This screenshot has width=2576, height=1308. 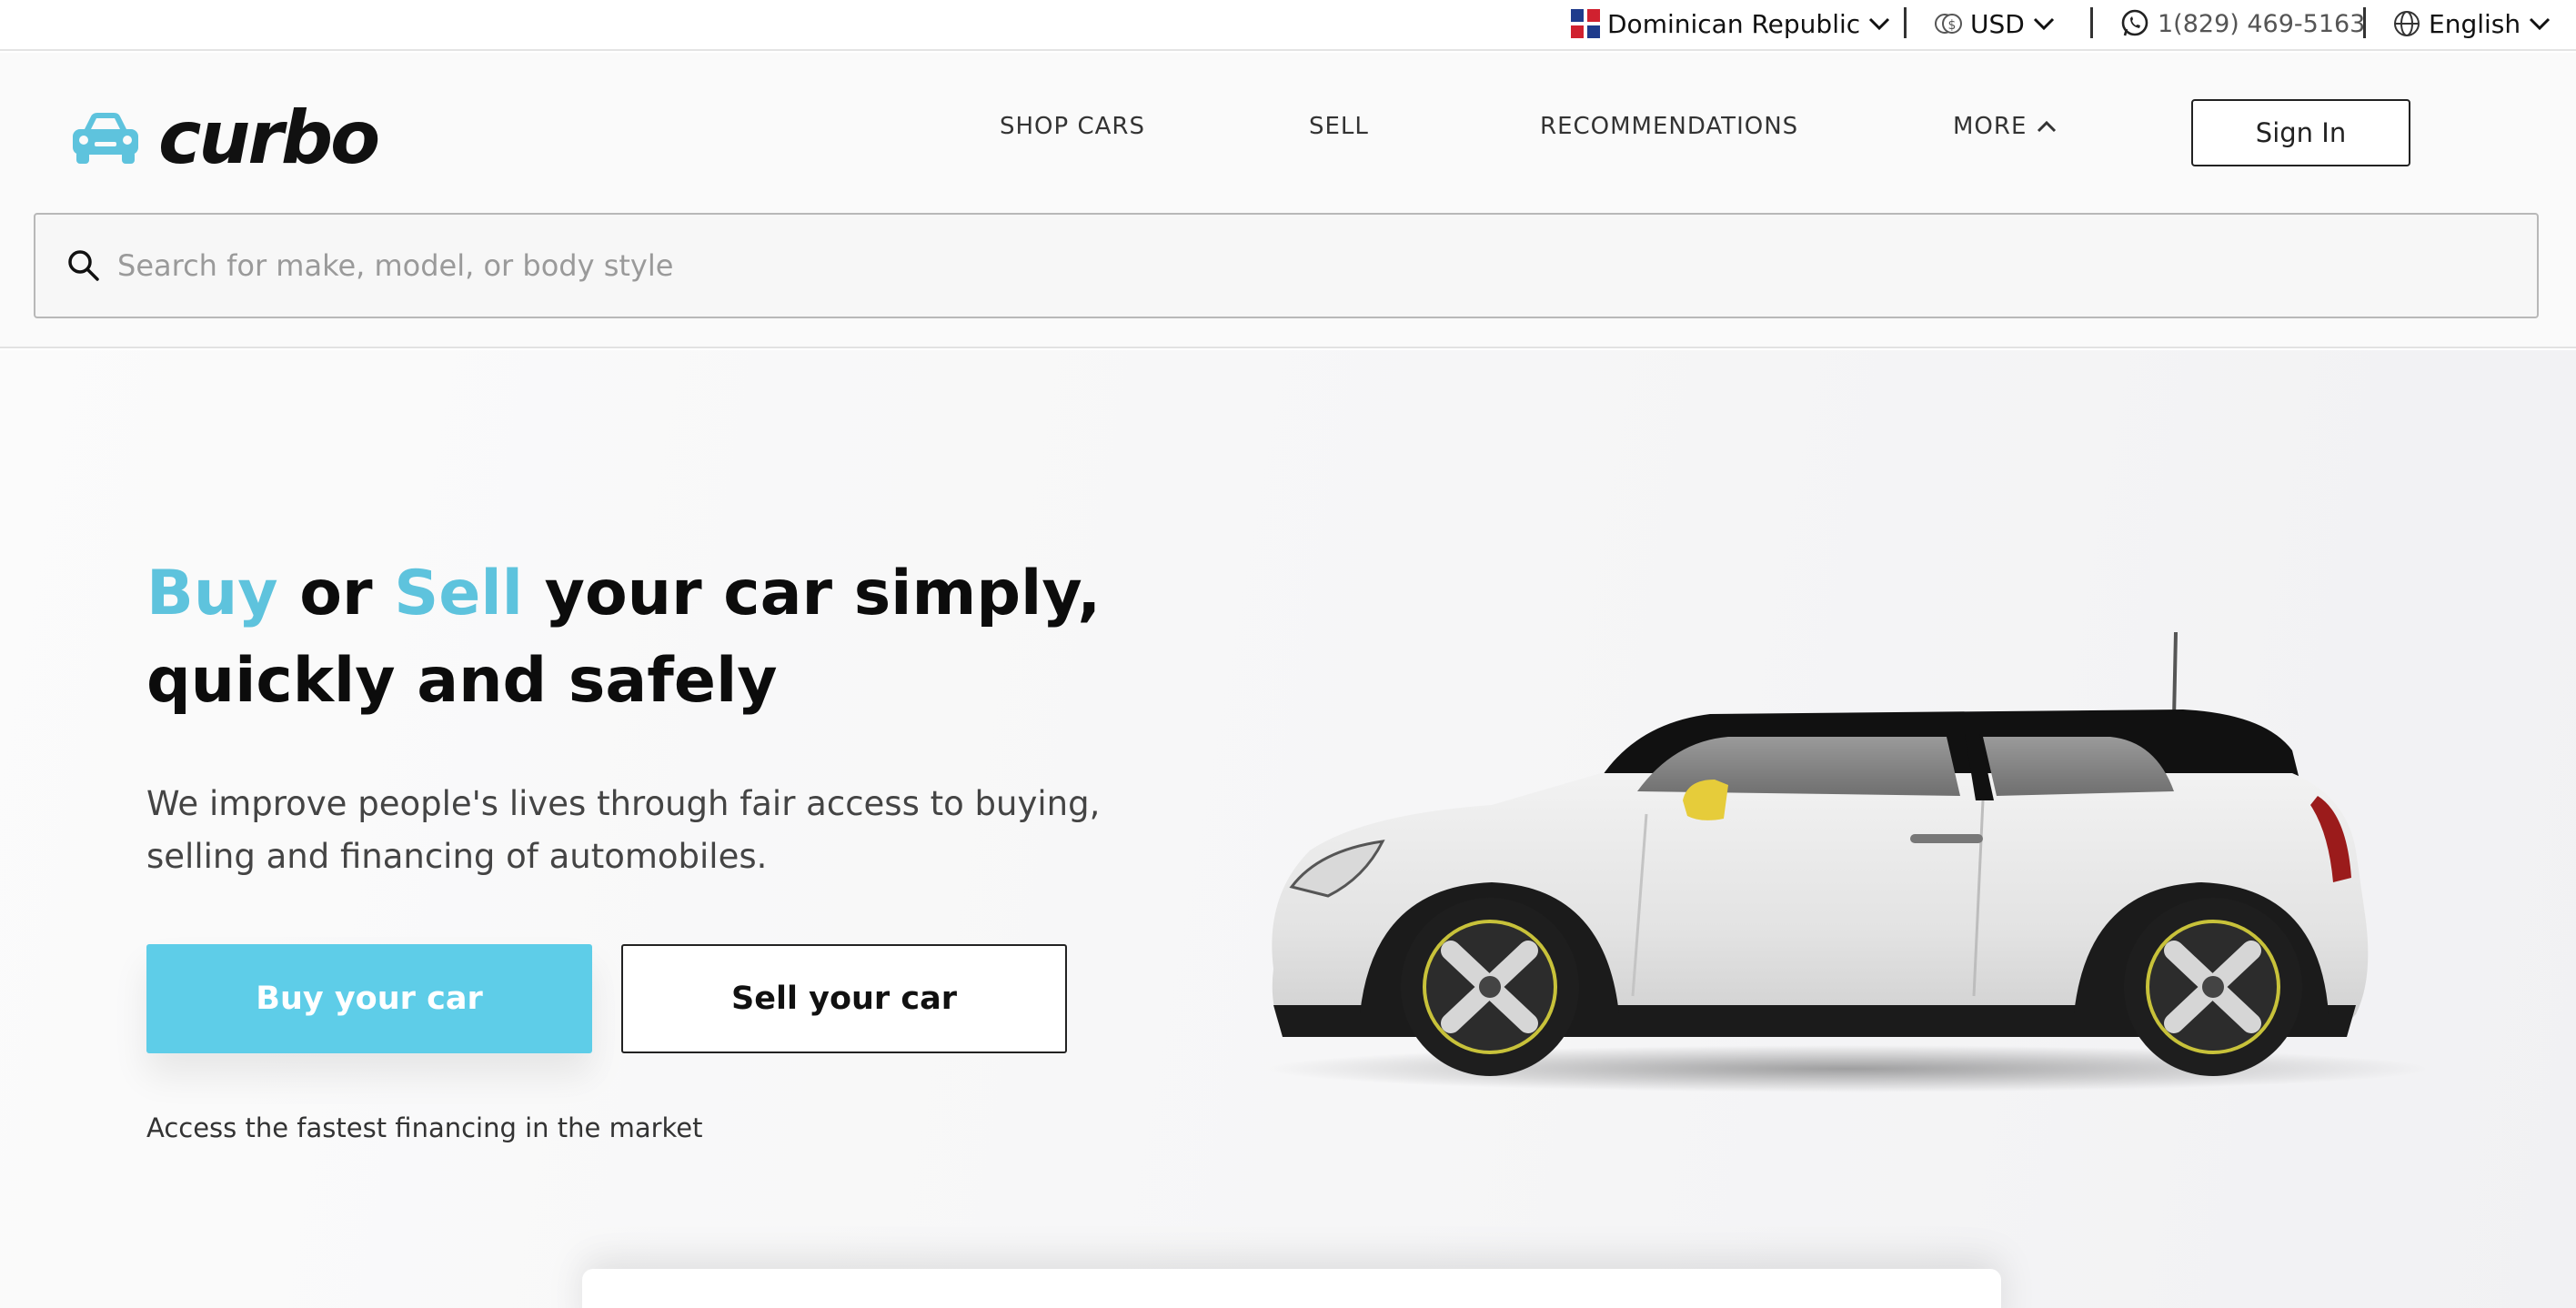 I want to click on search-icon, so click(x=83, y=266).